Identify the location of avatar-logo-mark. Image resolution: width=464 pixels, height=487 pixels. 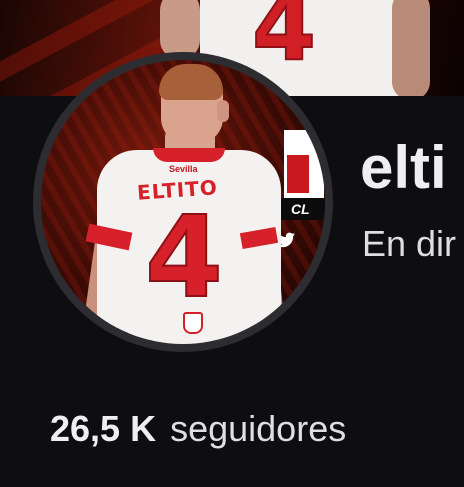
(298, 174).